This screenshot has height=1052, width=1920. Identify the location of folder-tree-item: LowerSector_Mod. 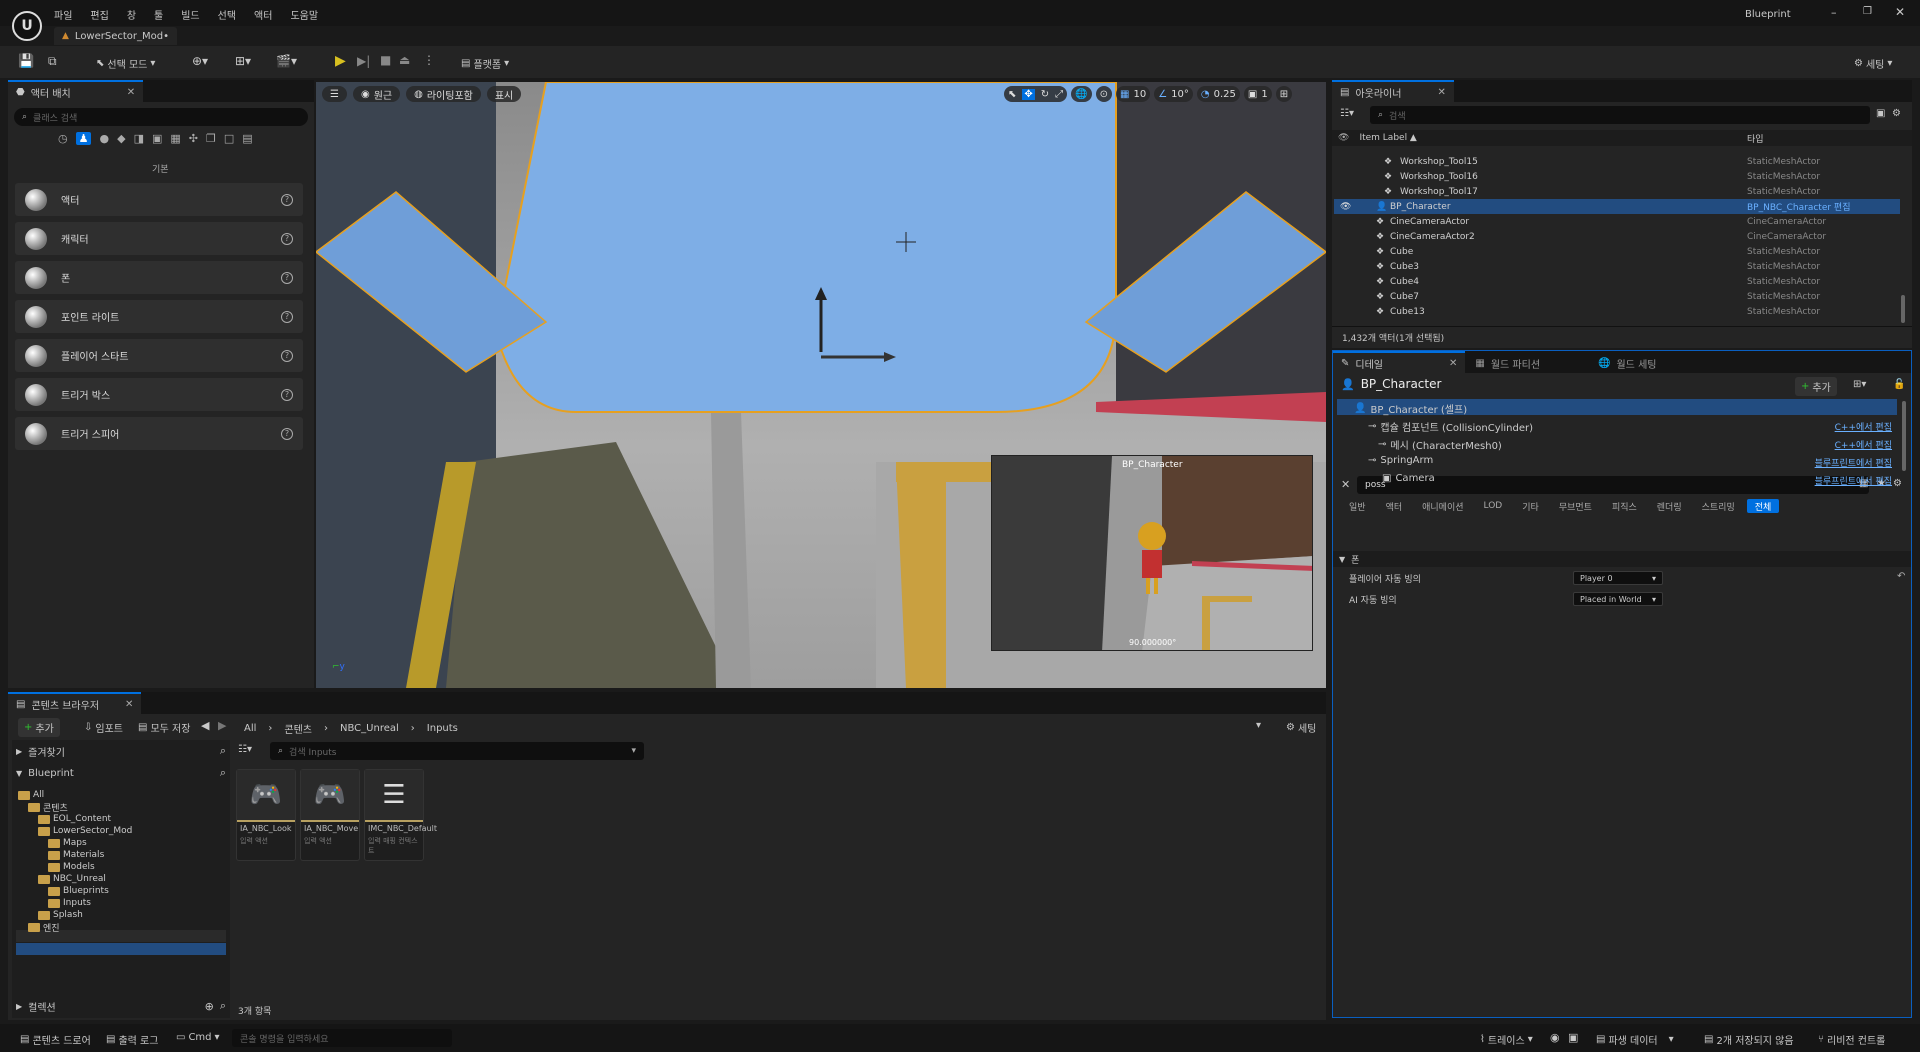
(85, 831).